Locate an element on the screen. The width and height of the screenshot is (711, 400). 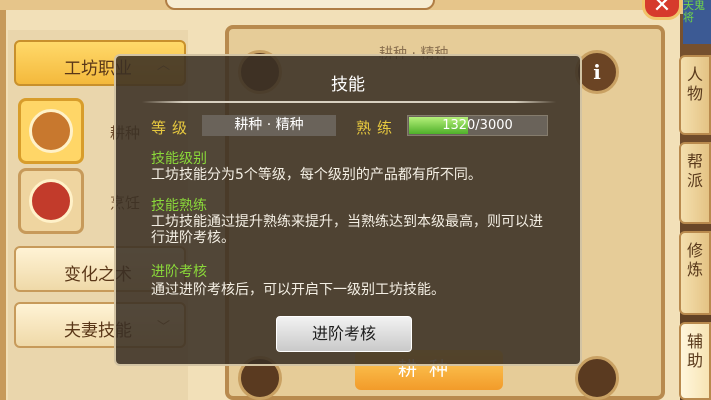
section-title-proficiency: 技能熟练 is located at coordinates (179, 206).